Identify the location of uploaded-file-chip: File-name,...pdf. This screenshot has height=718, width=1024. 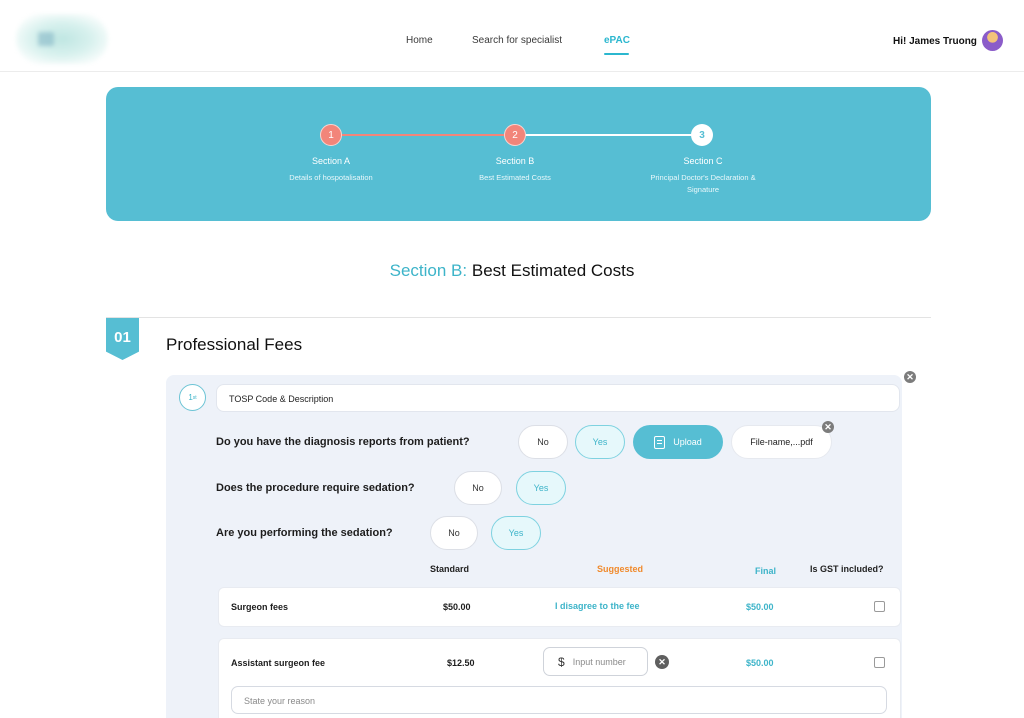
(781, 442).